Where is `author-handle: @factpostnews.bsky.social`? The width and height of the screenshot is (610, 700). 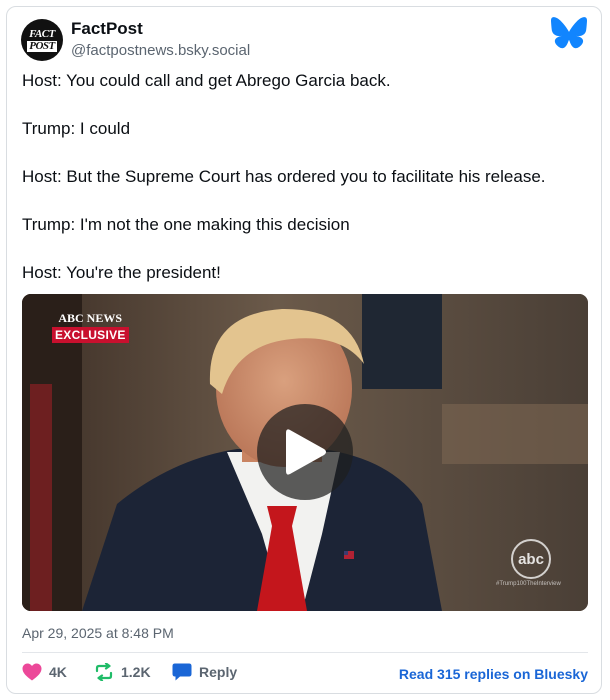 author-handle: @factpostnews.bsky.social is located at coordinates (160, 50).